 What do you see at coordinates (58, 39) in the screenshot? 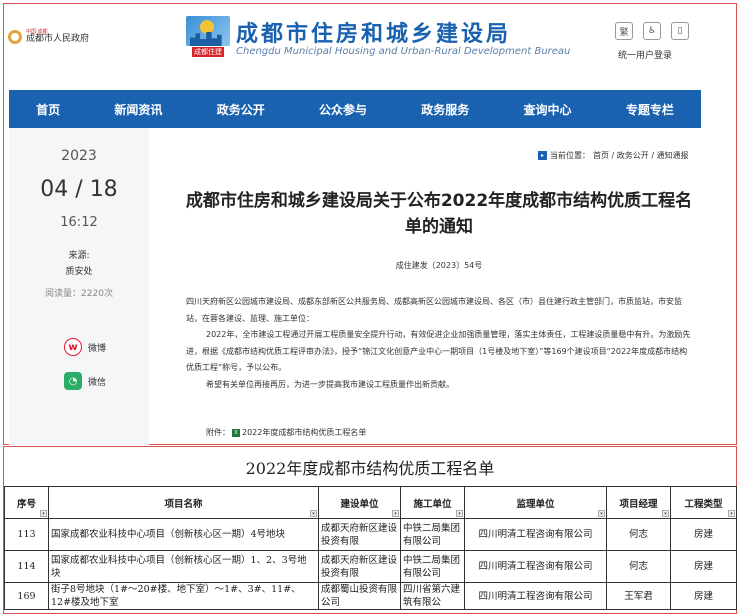
I see `gov-name: 成都市人民政府` at bounding box center [58, 39].